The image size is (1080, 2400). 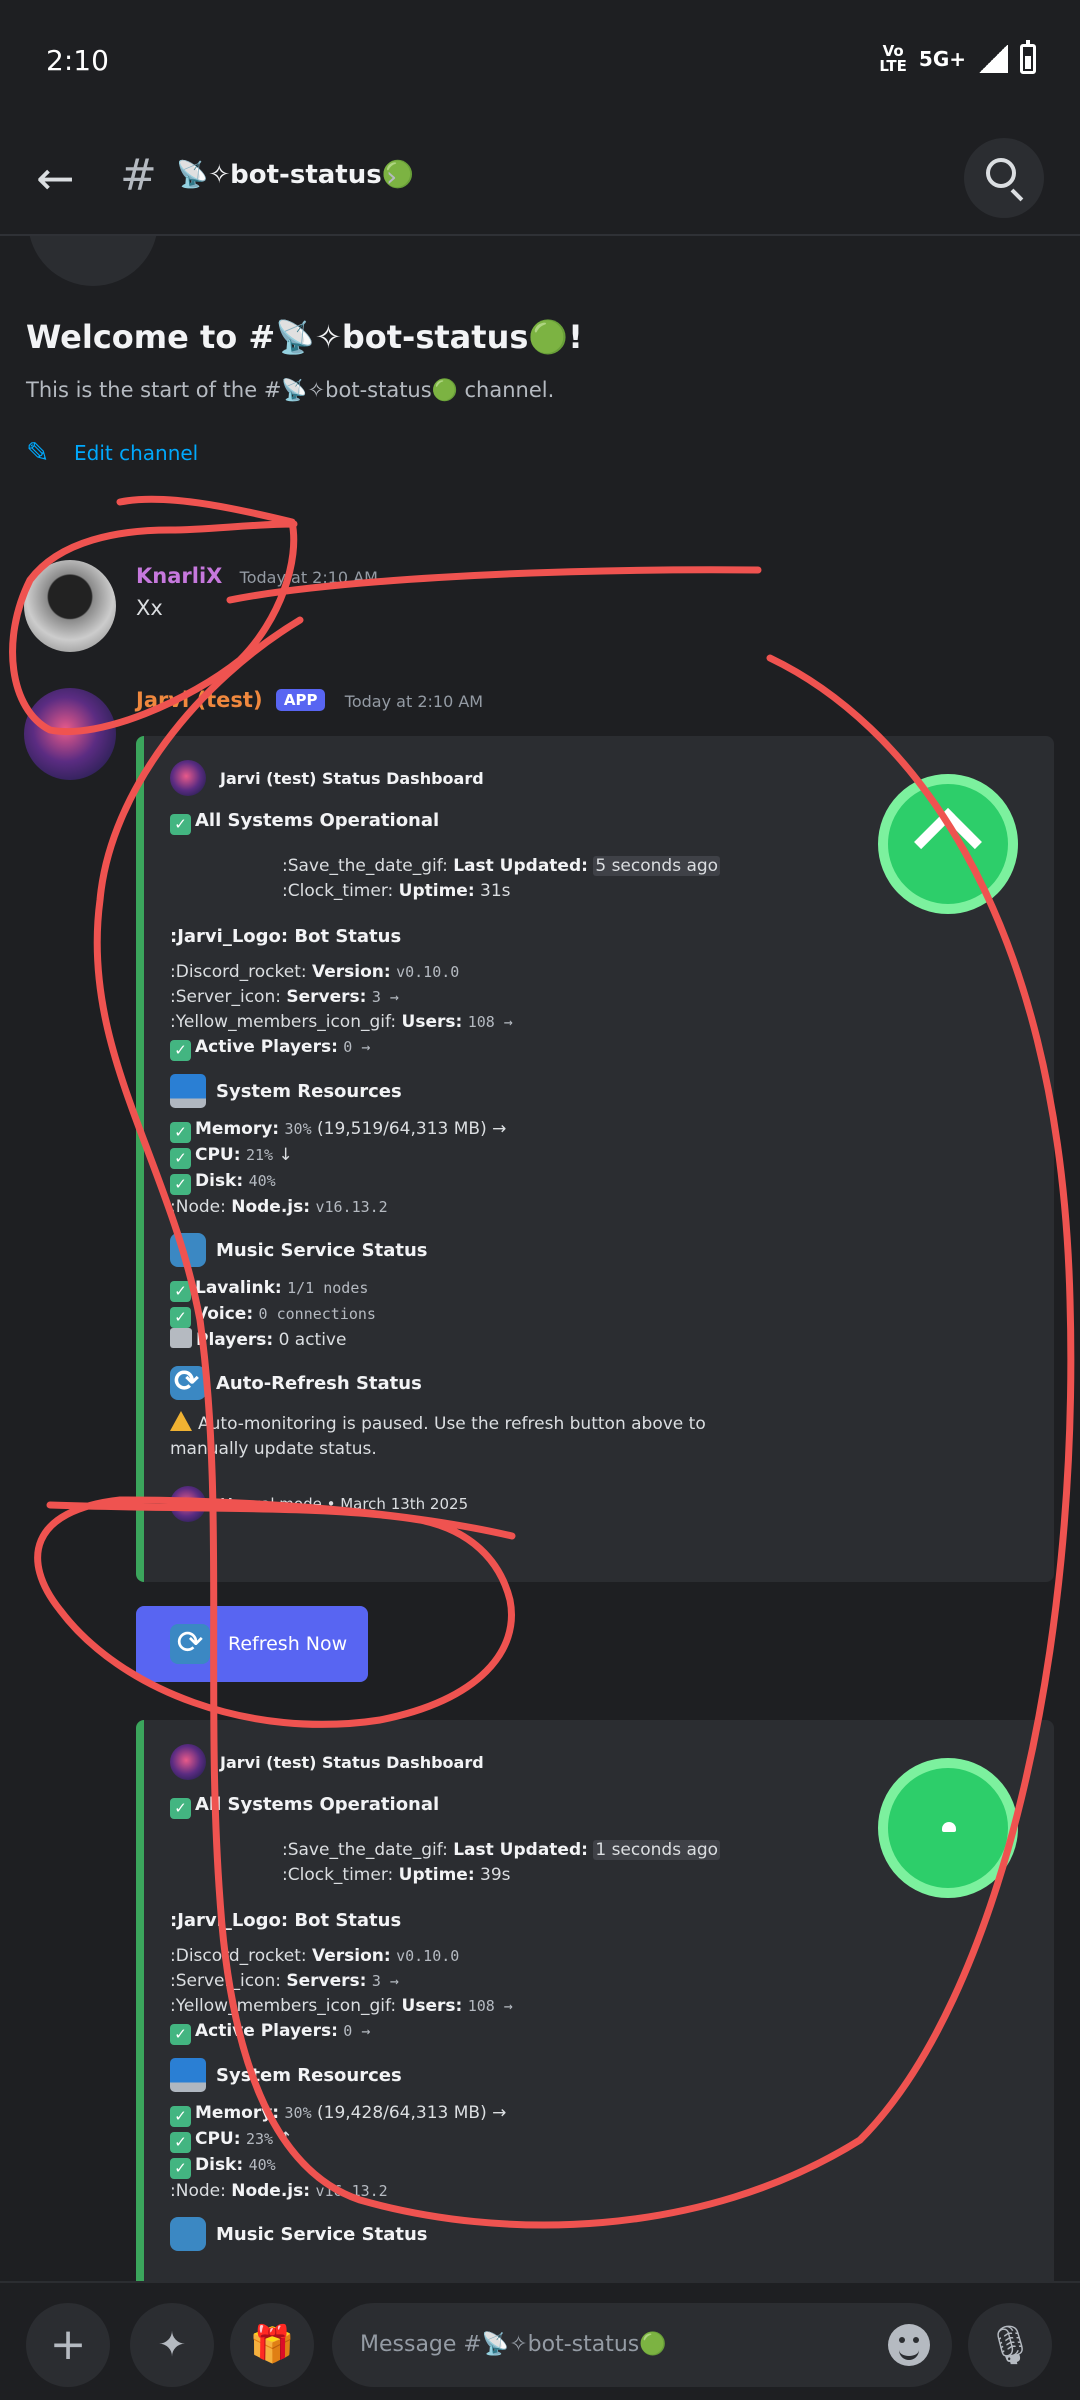 I want to click on status-icons: Vo LTE 5G+, so click(x=957, y=57).